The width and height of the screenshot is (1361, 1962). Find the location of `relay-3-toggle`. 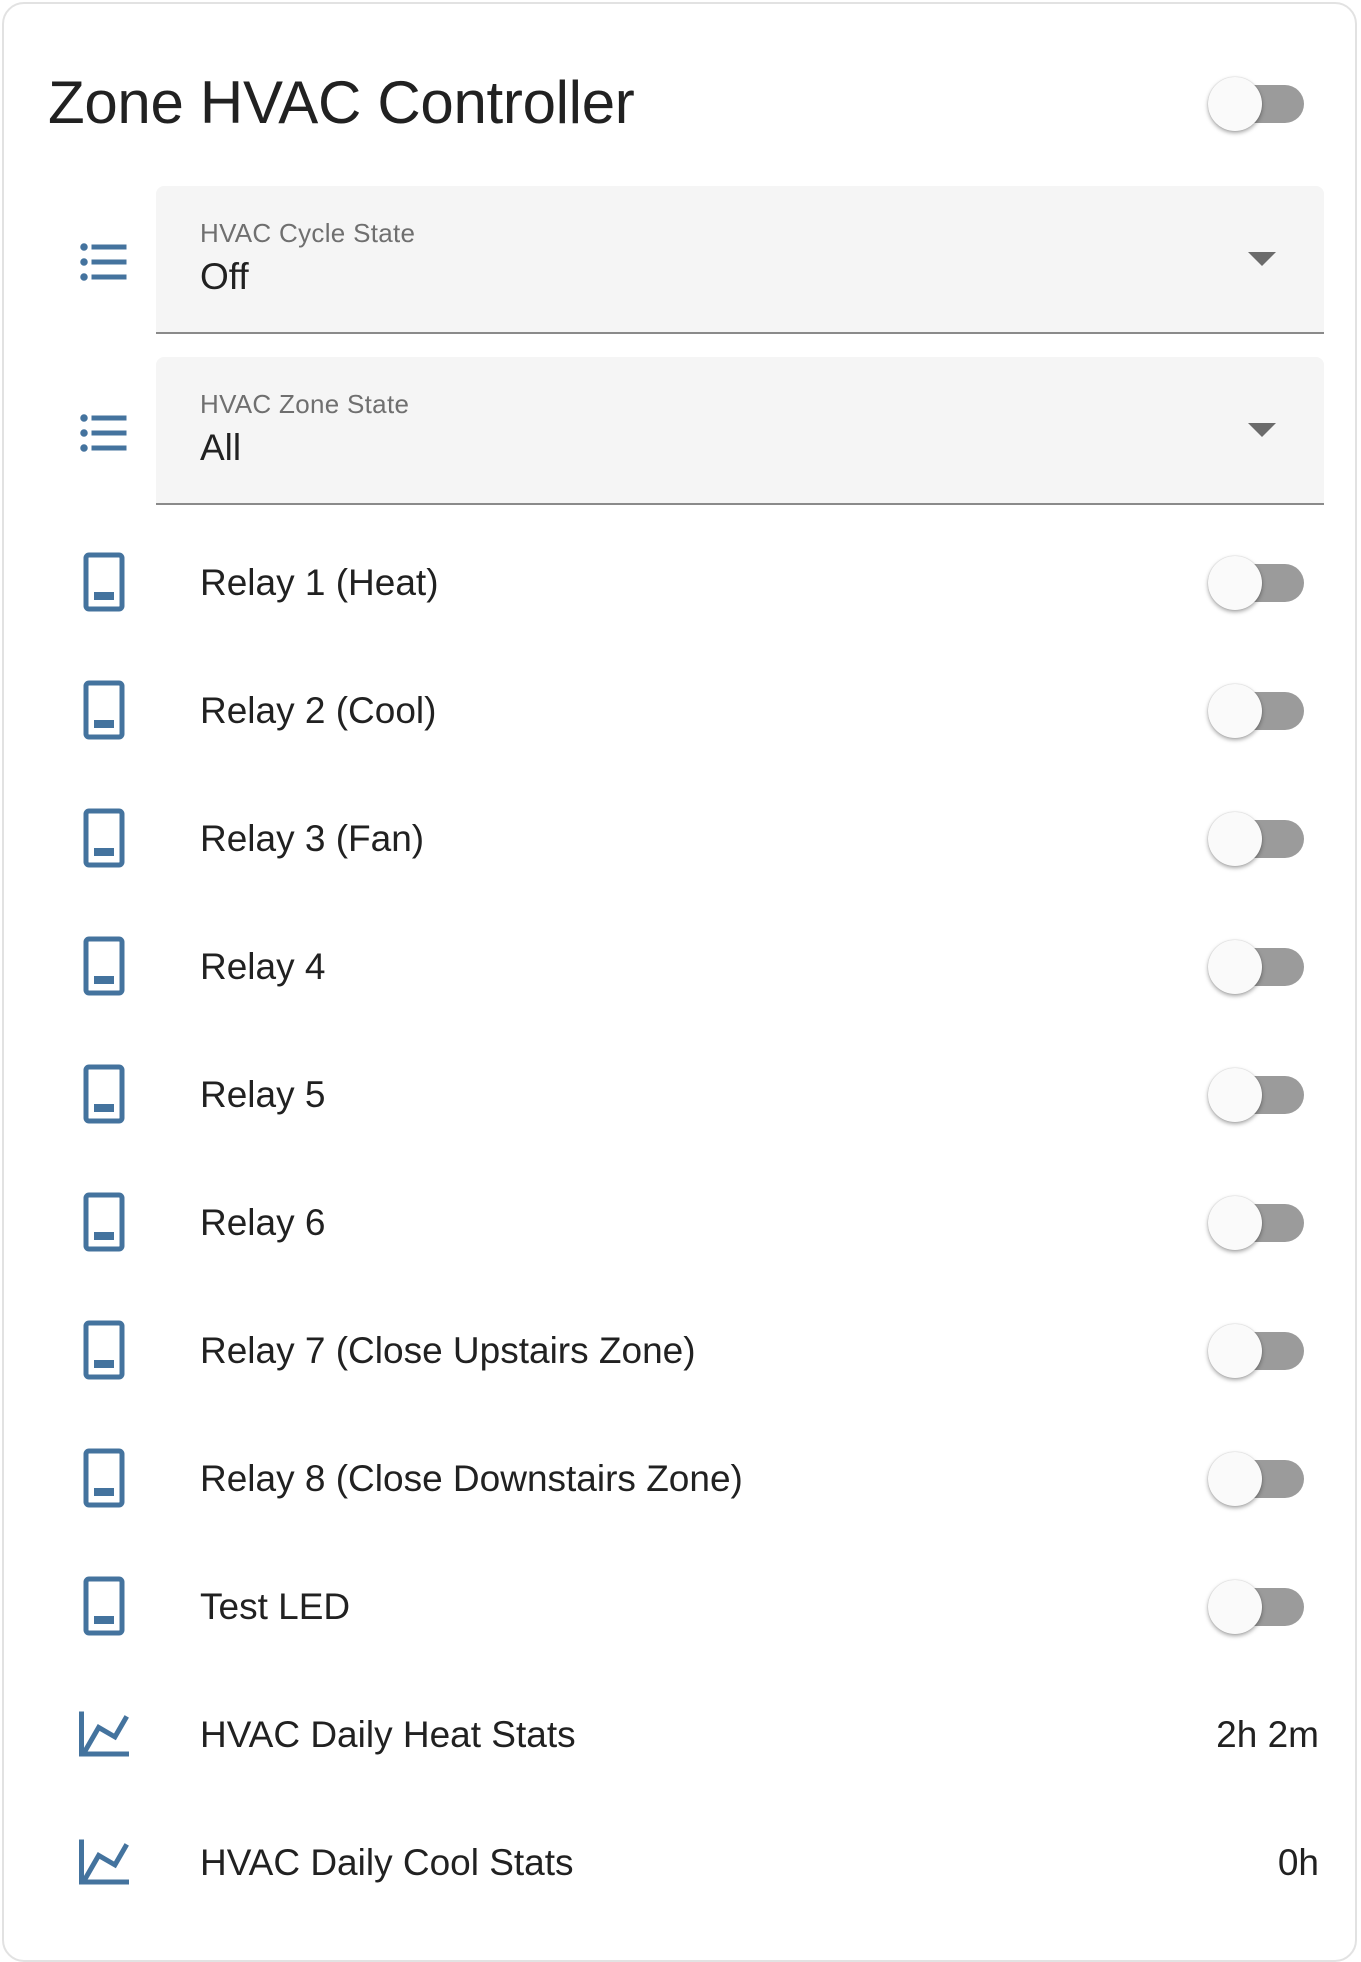

relay-3-toggle is located at coordinates (1258, 839).